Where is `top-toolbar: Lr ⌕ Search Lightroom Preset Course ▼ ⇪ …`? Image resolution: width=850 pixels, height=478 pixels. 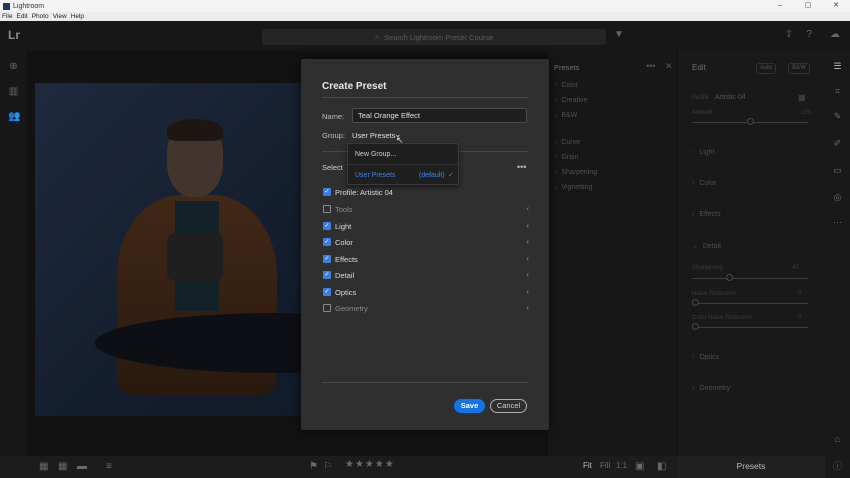 top-toolbar: Lr ⌕ Search Lightroom Preset Course ▼ ⇪ … is located at coordinates (425, 36).